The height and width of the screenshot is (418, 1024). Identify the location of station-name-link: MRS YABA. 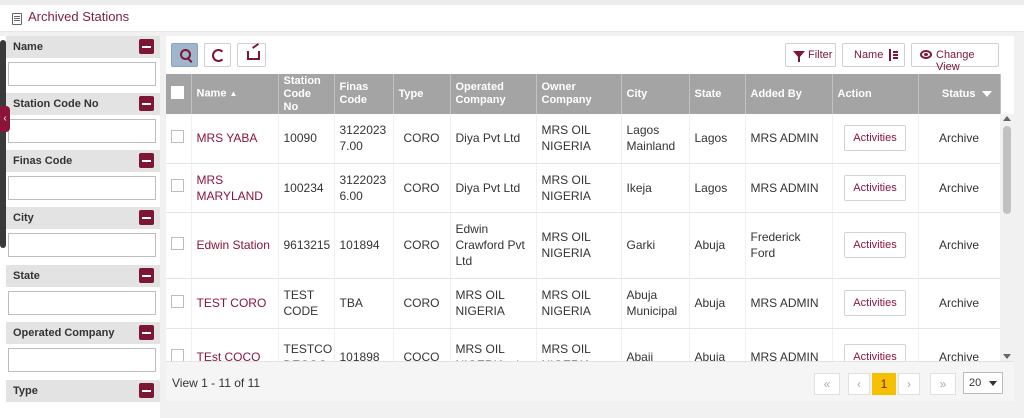
(235, 139).